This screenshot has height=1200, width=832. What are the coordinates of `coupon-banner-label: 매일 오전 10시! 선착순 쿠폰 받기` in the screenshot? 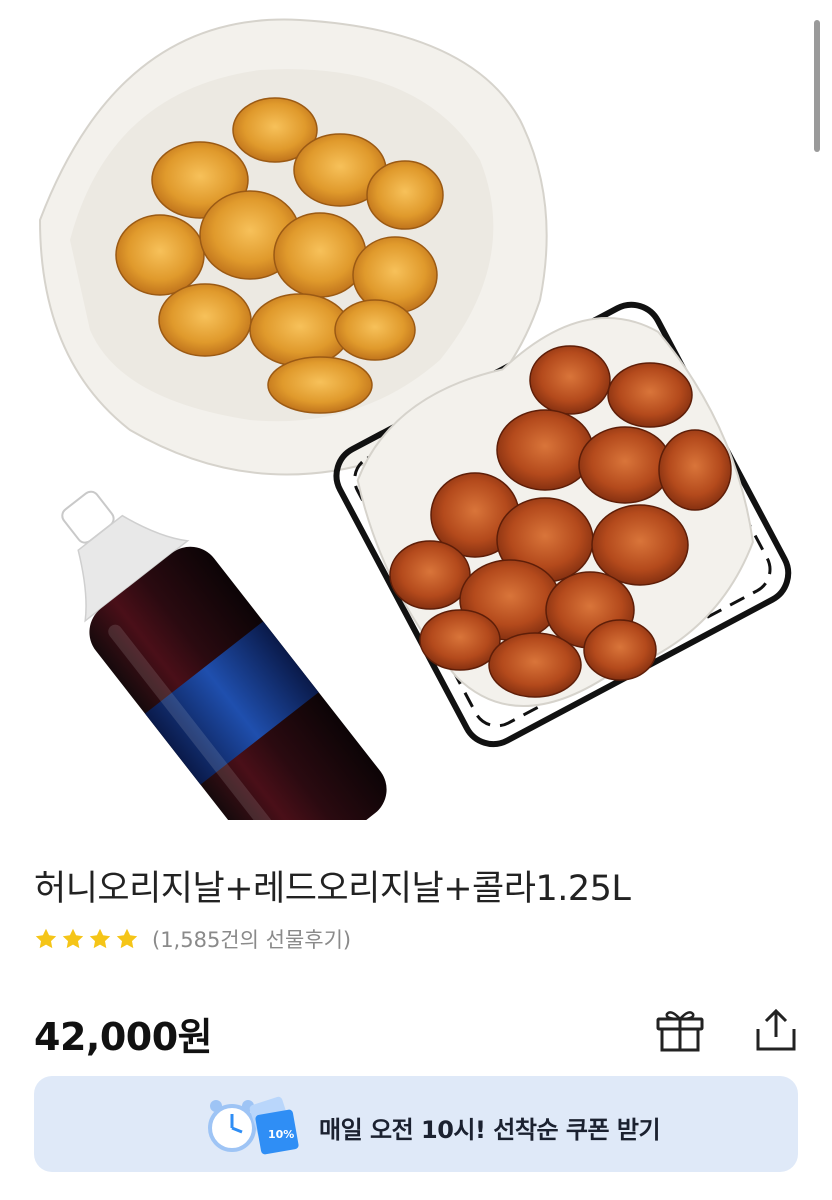 It's located at (490, 1130).